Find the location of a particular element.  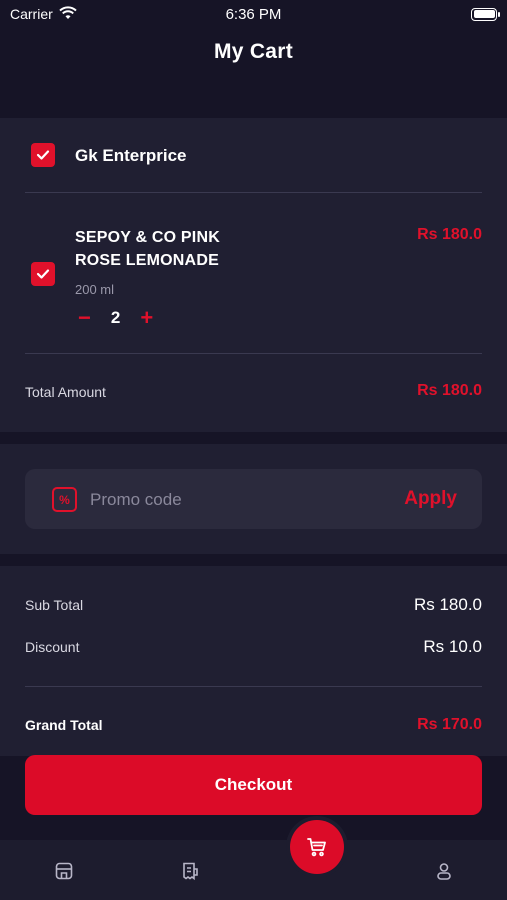

product-name-line2: ROSE LEMONADE is located at coordinates (147, 260).